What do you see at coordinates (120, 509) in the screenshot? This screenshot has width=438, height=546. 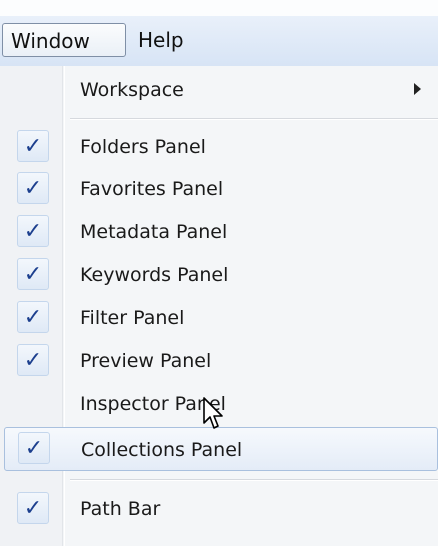 I see `menu-item-label: Path Bar` at bounding box center [120, 509].